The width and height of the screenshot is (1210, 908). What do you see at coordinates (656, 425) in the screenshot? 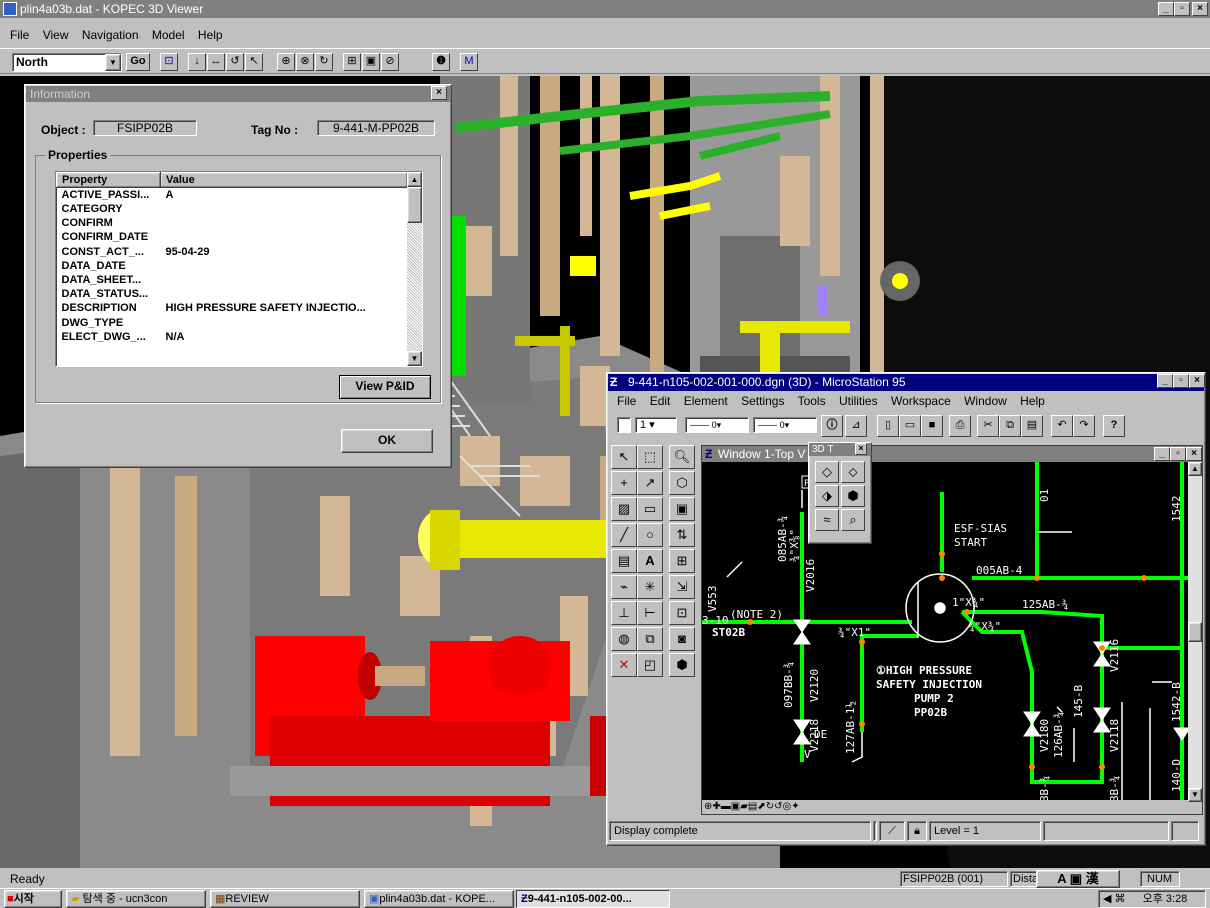
I see `level-select: 1 ▾` at bounding box center [656, 425].